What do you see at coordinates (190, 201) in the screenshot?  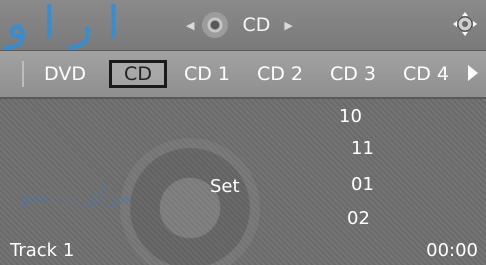 I see `background-disc-graphic` at bounding box center [190, 201].